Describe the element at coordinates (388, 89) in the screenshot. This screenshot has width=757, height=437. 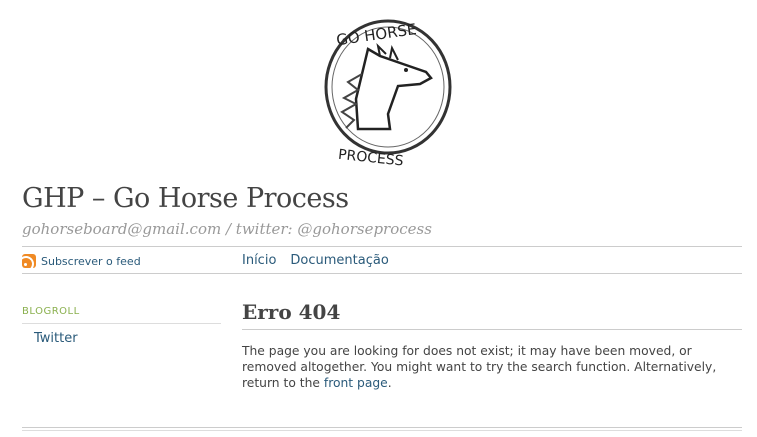
I see `logo-image: GO HORSE PROCESS` at that location.